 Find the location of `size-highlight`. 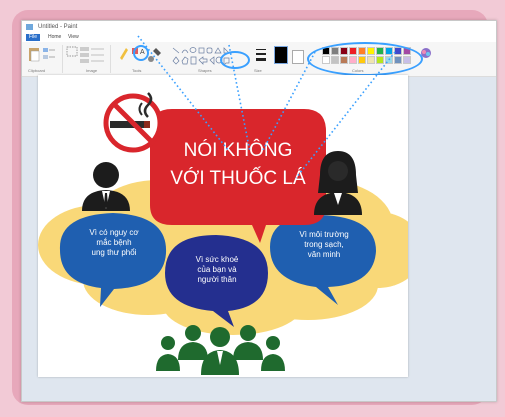

size-highlight is located at coordinates (235, 60).